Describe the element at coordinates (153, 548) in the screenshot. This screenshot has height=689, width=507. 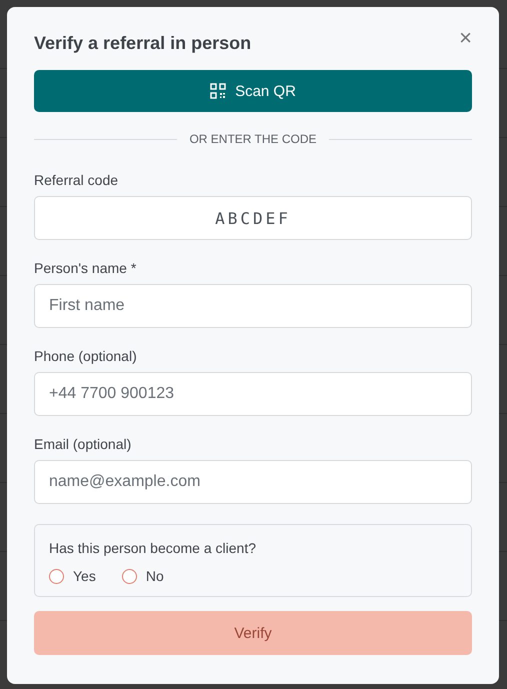
I see `question-label: Has this person become a client?` at that location.